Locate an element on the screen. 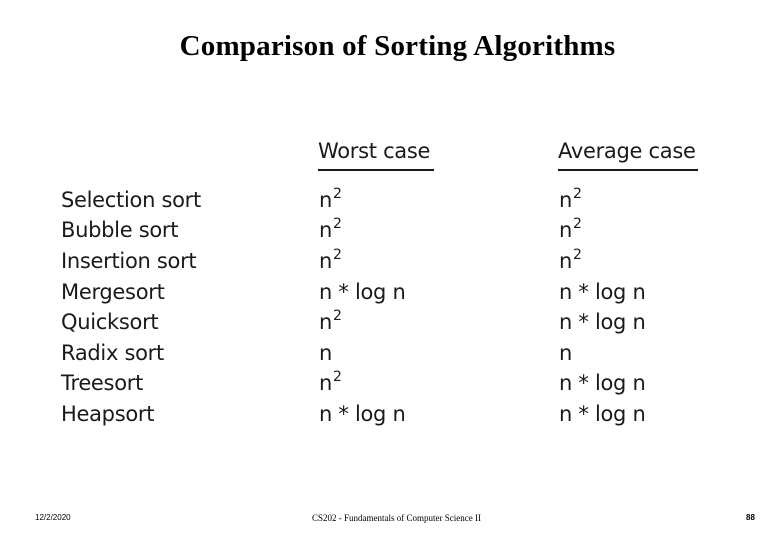 The image size is (780, 540). table-row: Treesort n2 n * log n is located at coordinates (390, 383).